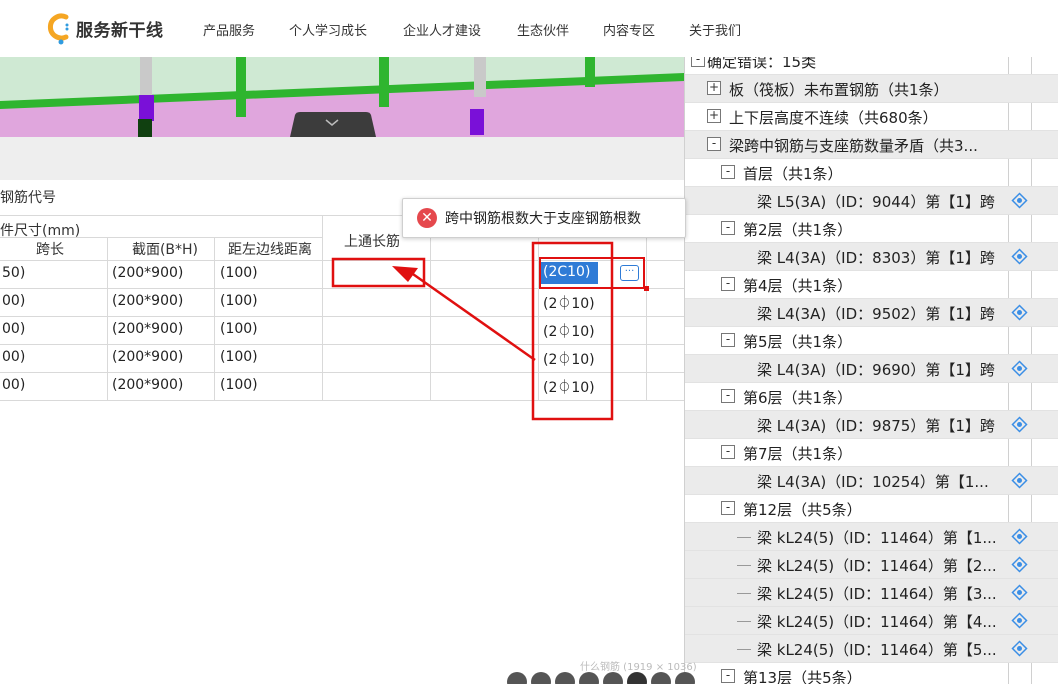 The height and width of the screenshot is (684, 1058). What do you see at coordinates (871, 117) in the screenshot?
I see `tree-group-item: + 上下层高度不连续（共680条）` at bounding box center [871, 117].